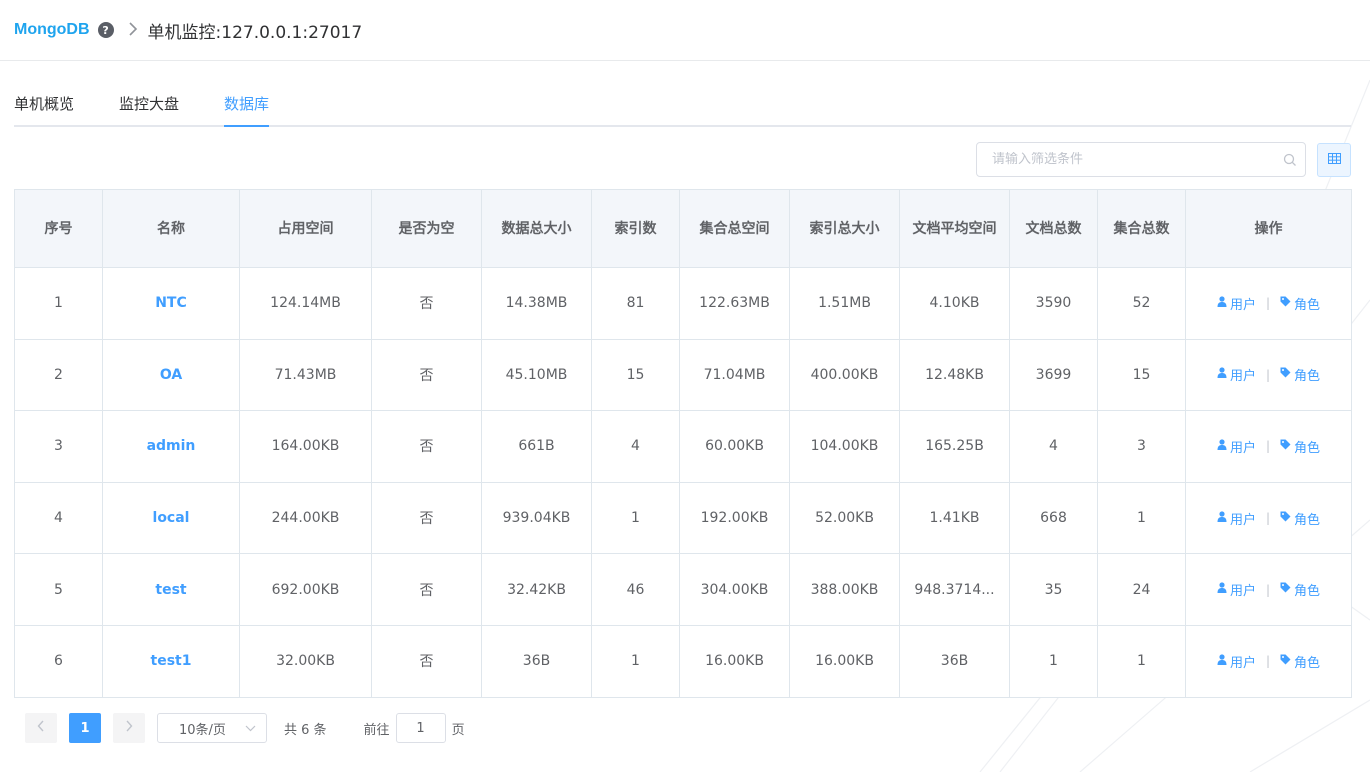 This screenshot has width=1370, height=772. I want to click on page-size-value: 10条/页, so click(202, 730).